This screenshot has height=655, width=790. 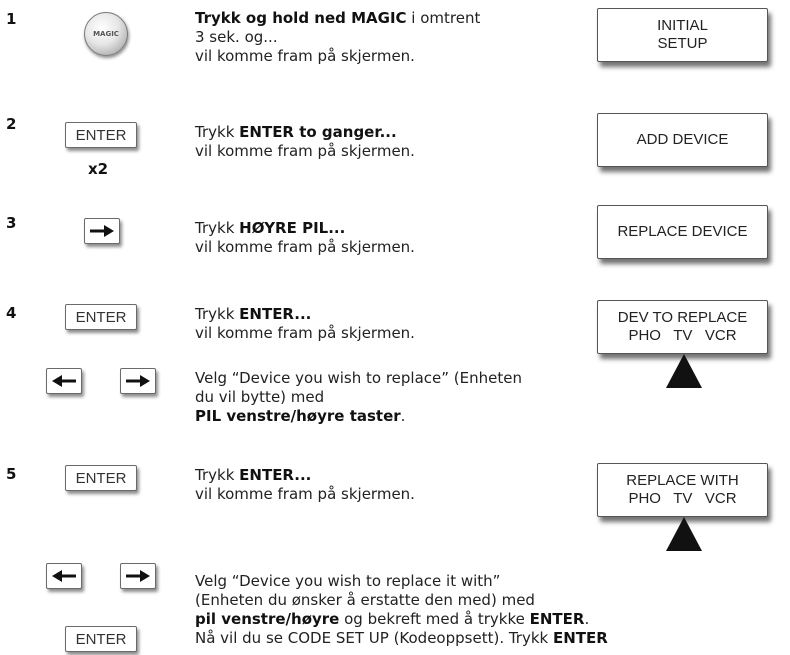 What do you see at coordinates (11, 223) in the screenshot?
I see `step-number: 3` at bounding box center [11, 223].